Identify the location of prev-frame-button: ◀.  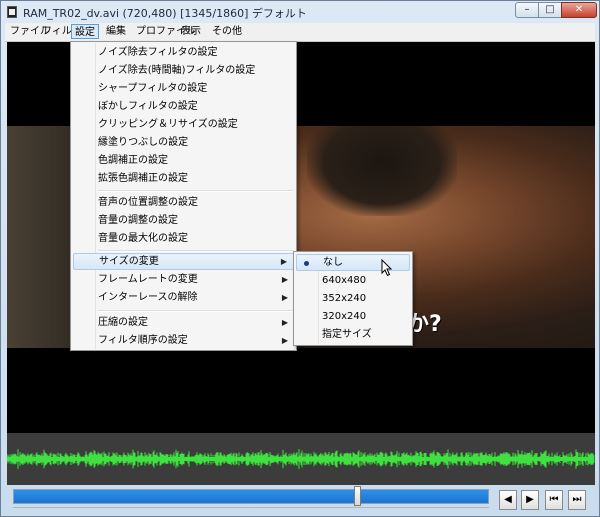
(508, 500).